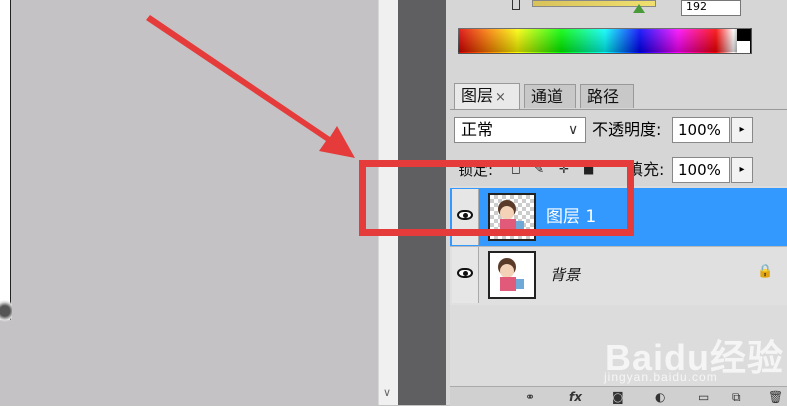 This screenshot has height=406, width=787. I want to click on tab-paths: 路径, so click(607, 96).